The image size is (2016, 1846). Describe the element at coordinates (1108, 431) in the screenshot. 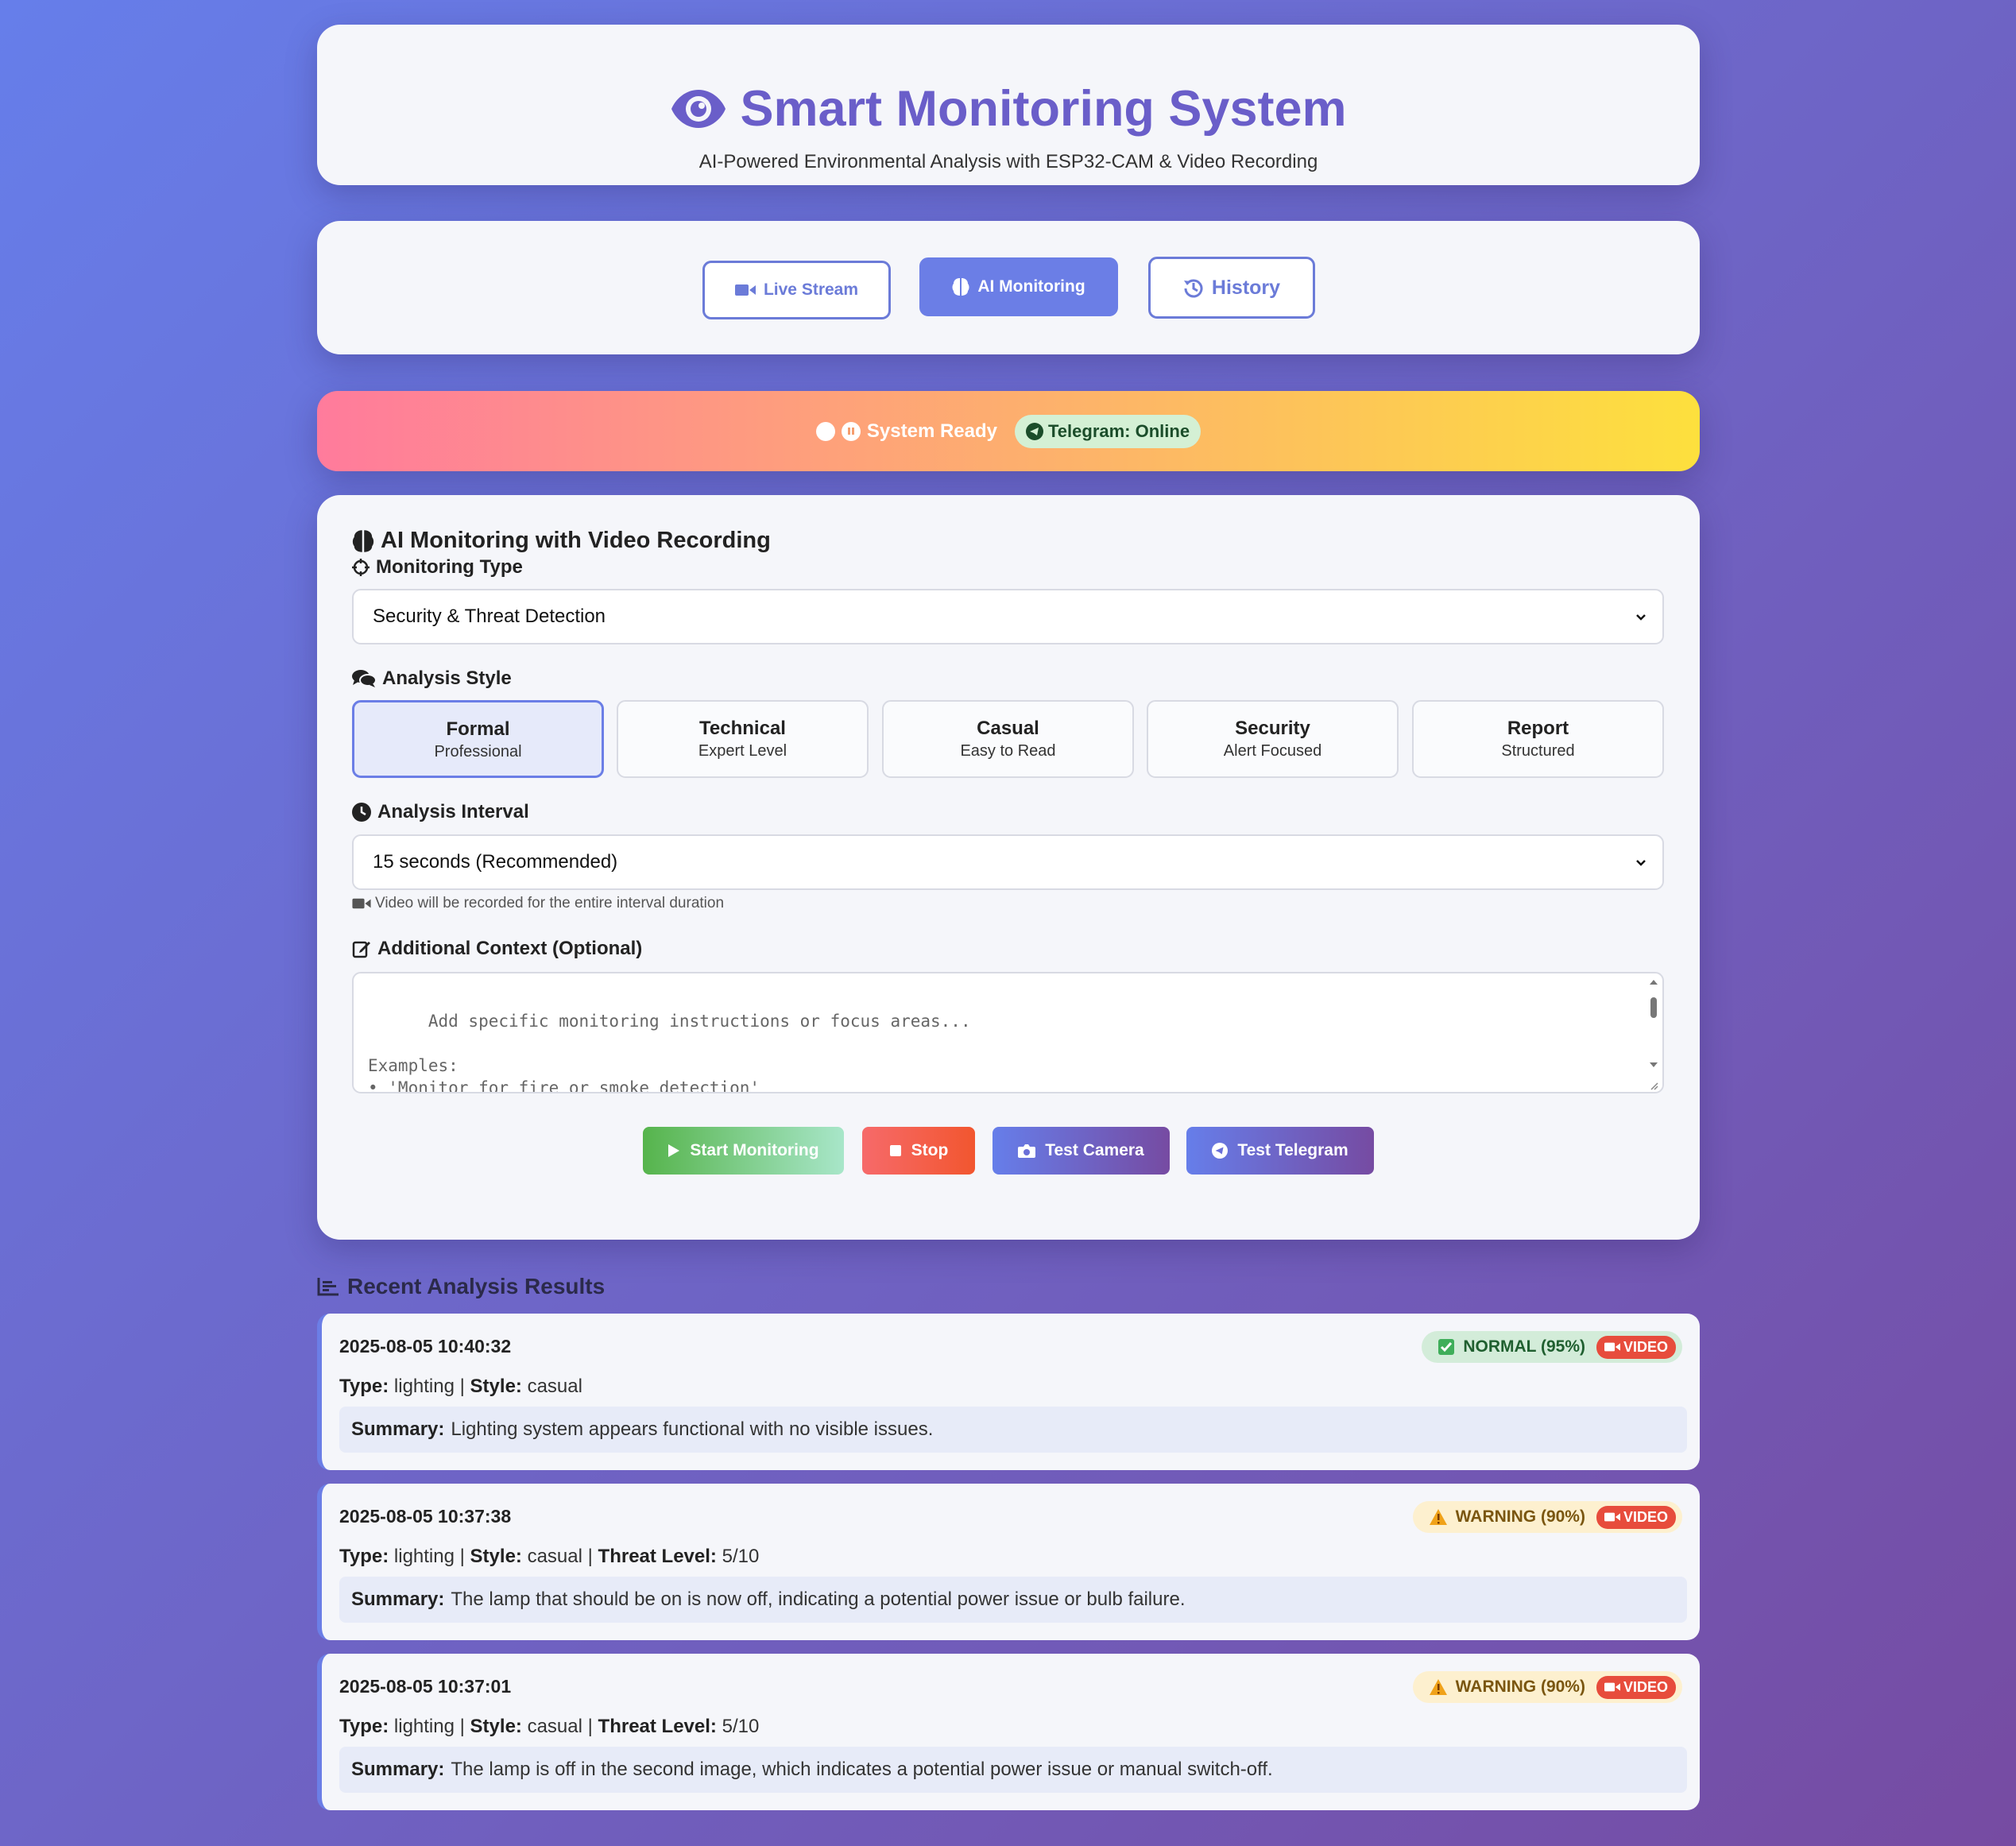

I see `telegram-status-badge: Telegram: Online` at that location.